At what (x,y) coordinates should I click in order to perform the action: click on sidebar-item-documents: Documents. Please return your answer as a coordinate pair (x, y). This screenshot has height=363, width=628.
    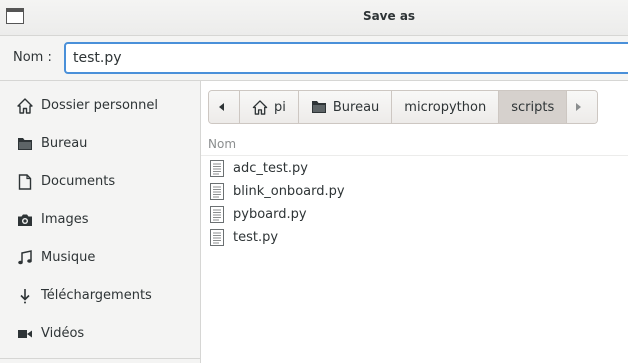
    Looking at the image, I should click on (100, 182).